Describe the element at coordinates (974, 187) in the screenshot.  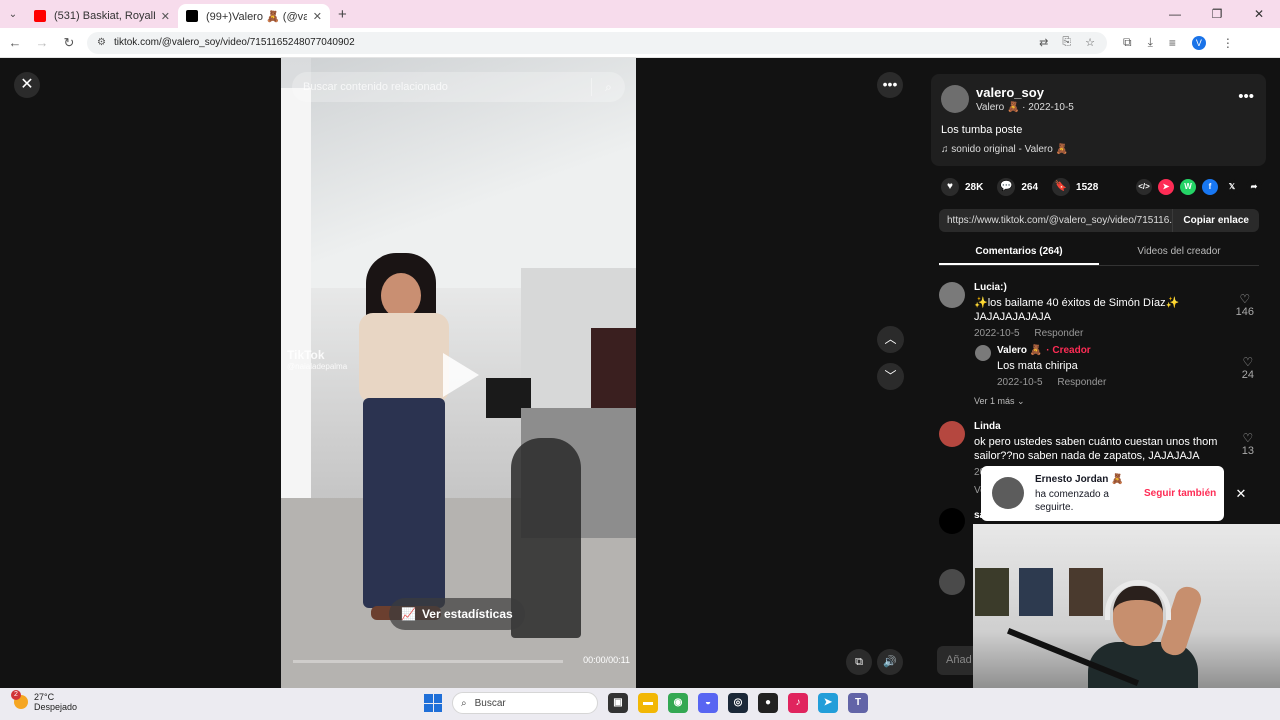
I see `like-count: 28K` at that location.